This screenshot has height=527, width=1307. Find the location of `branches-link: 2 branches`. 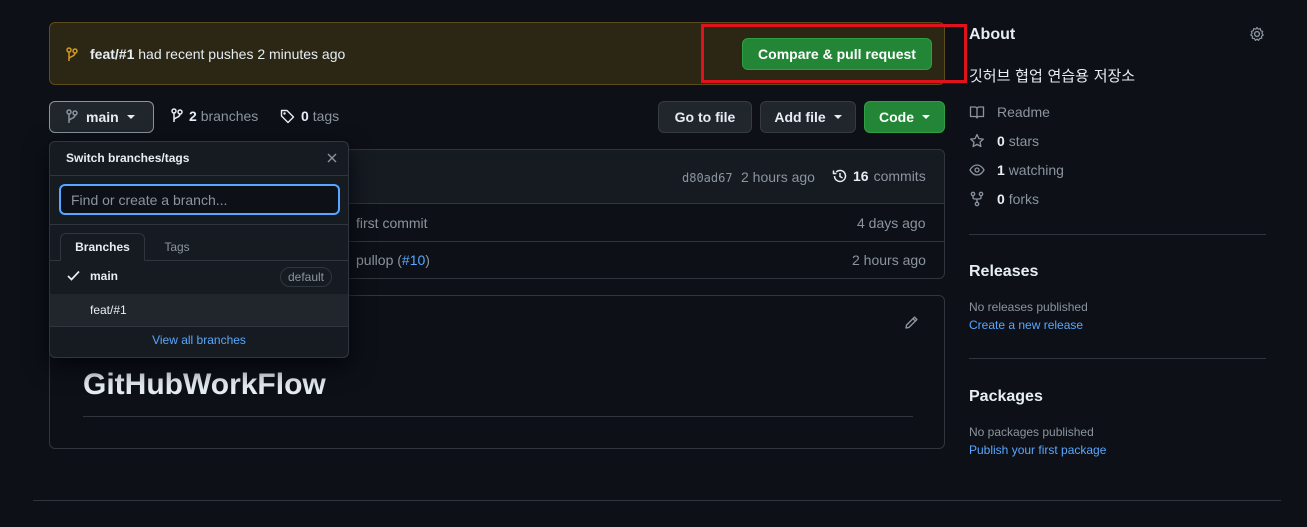

branches-link: 2 branches is located at coordinates (214, 116).